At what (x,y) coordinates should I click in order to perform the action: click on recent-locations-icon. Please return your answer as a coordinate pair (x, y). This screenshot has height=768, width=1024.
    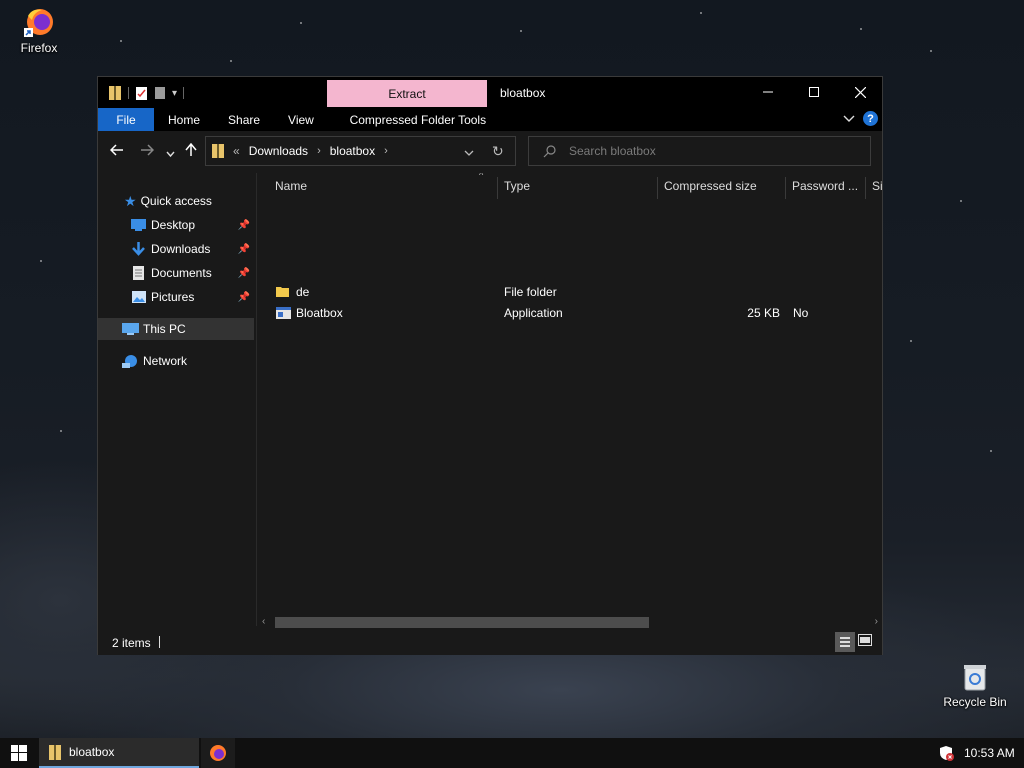
    Looking at the image, I should click on (170, 153).